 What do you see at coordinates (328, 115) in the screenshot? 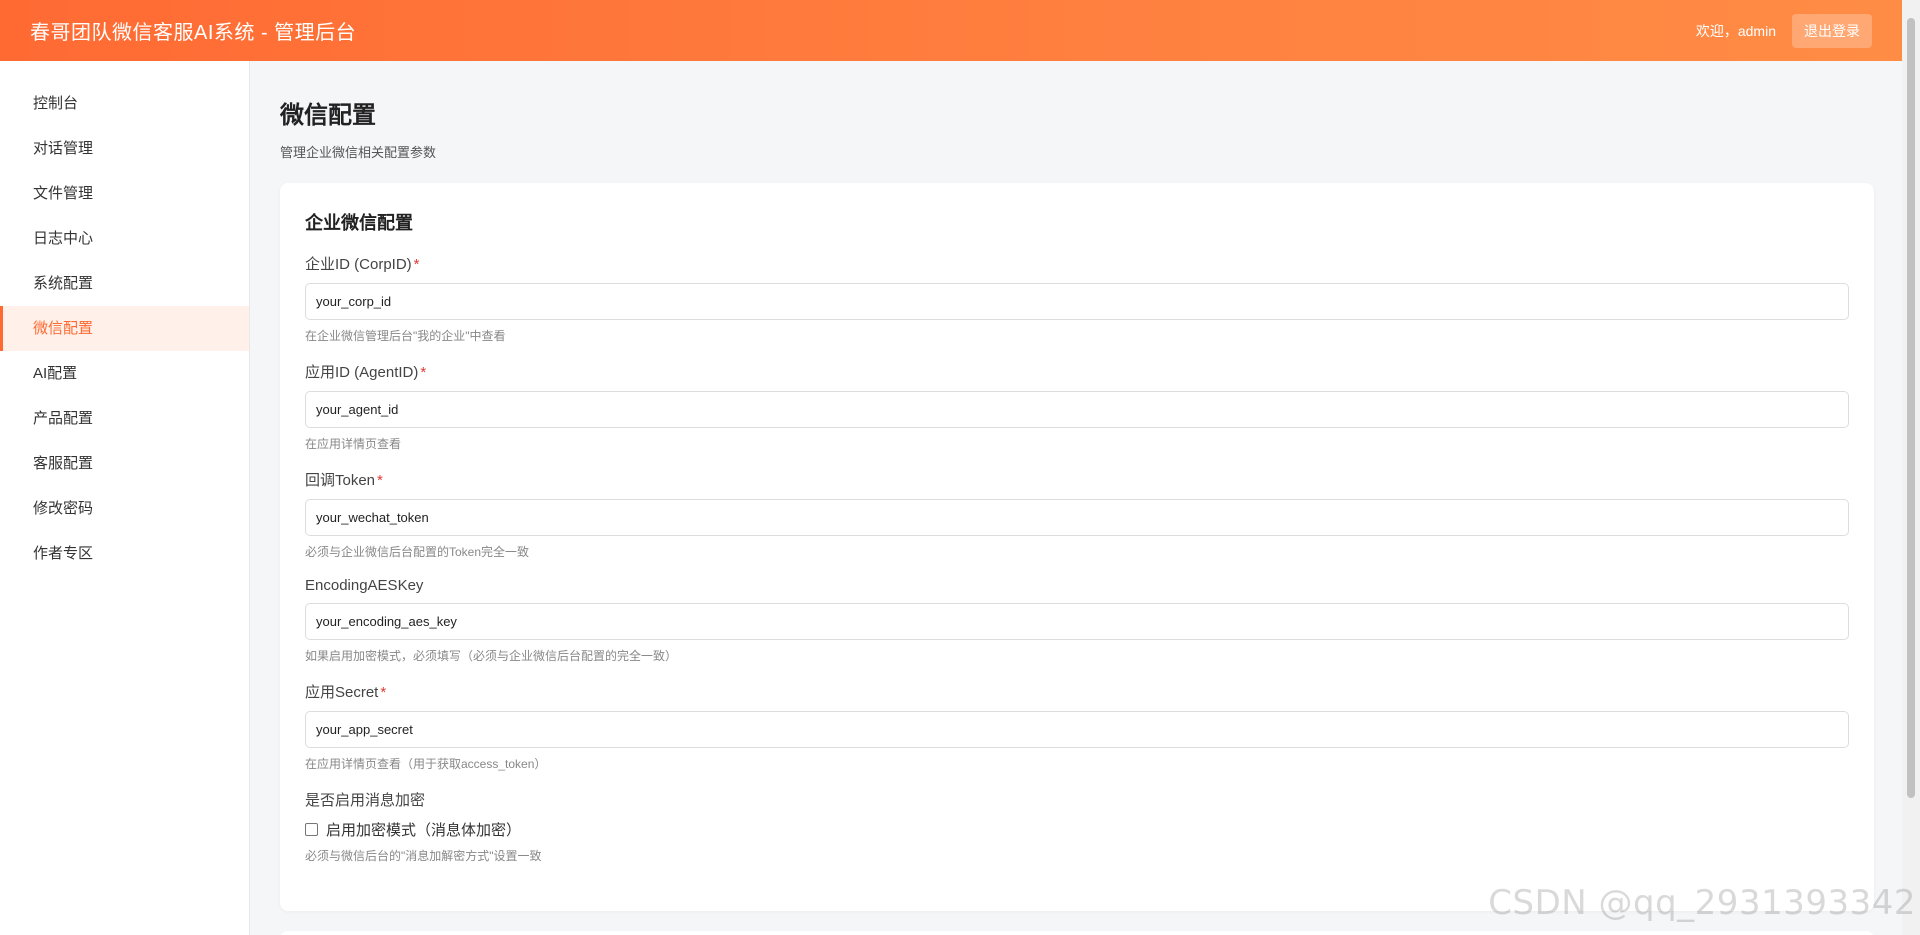
I see `page-title: 微信配置` at bounding box center [328, 115].